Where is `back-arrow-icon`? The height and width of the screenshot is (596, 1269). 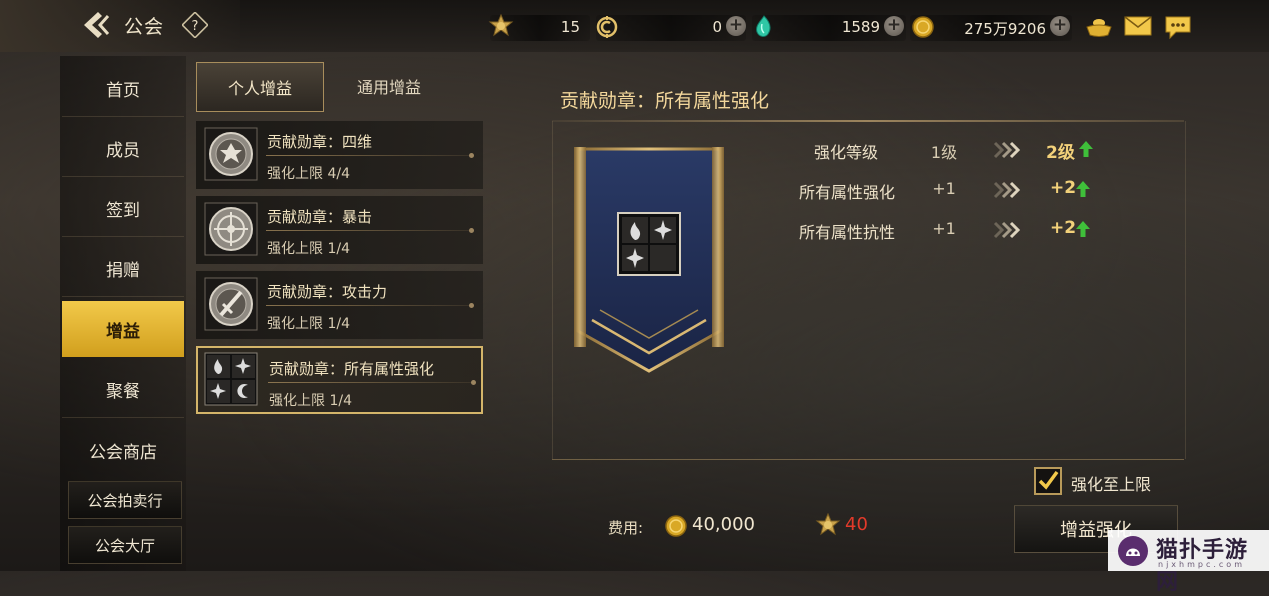
back-arrow-icon is located at coordinates (96, 25).